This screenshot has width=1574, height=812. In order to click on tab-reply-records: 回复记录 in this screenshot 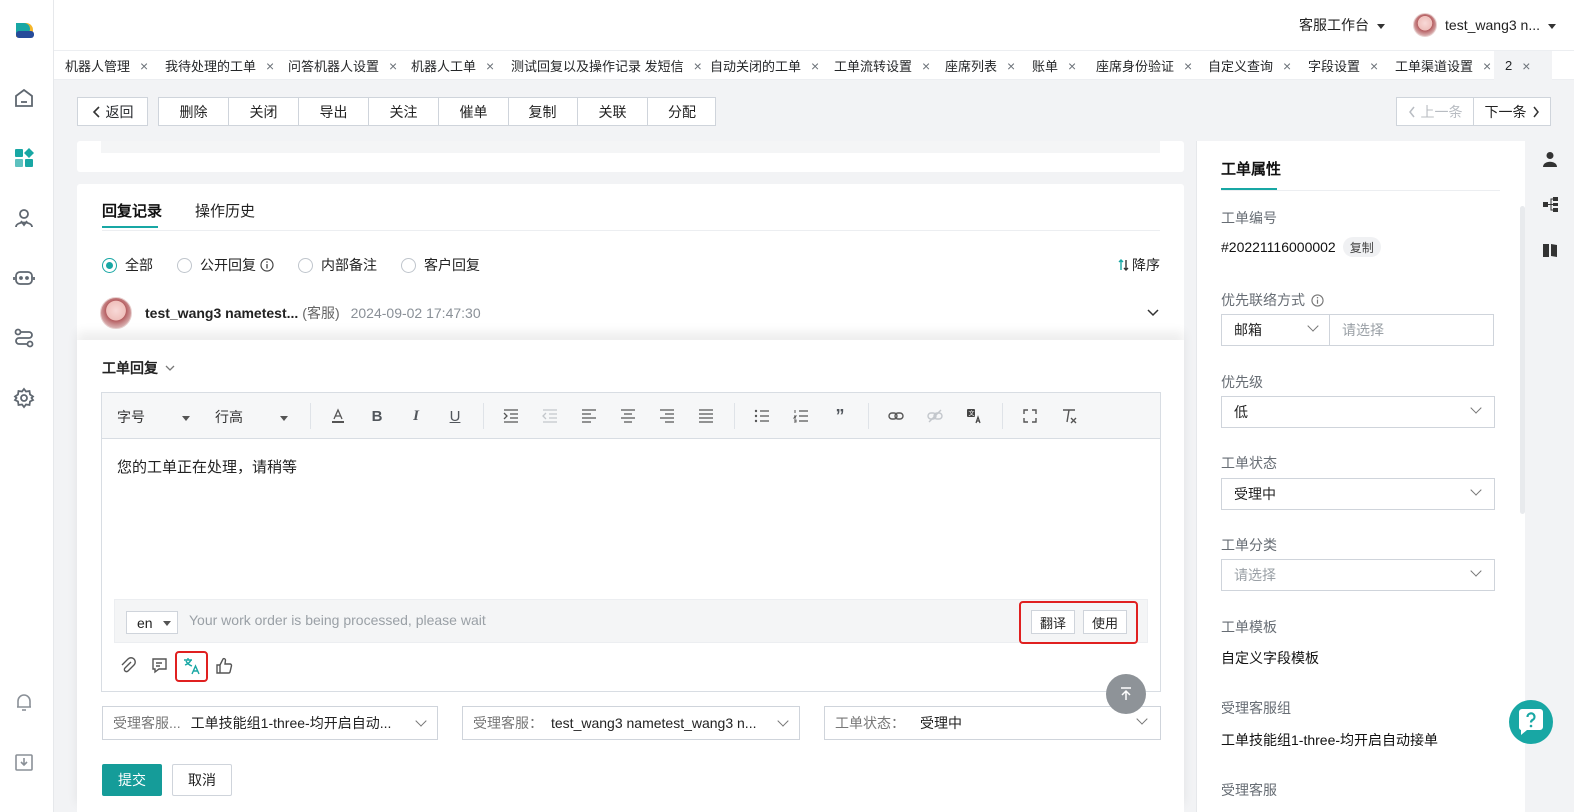, I will do `click(132, 210)`.